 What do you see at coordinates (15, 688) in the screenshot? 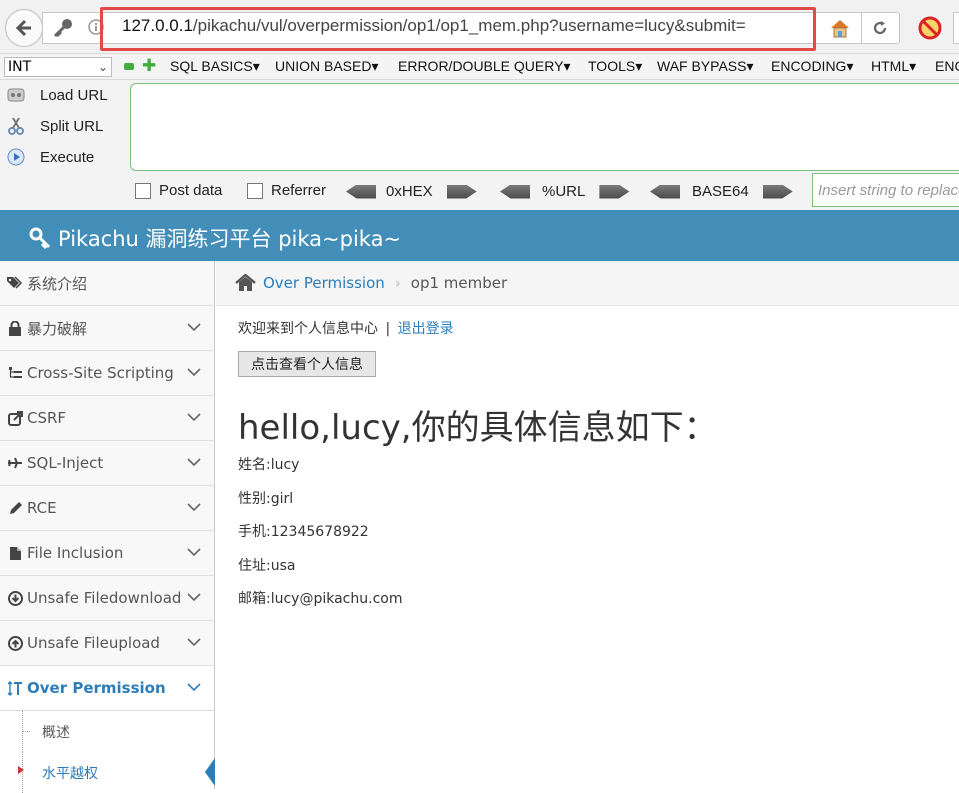
I see `text-height-icon` at bounding box center [15, 688].